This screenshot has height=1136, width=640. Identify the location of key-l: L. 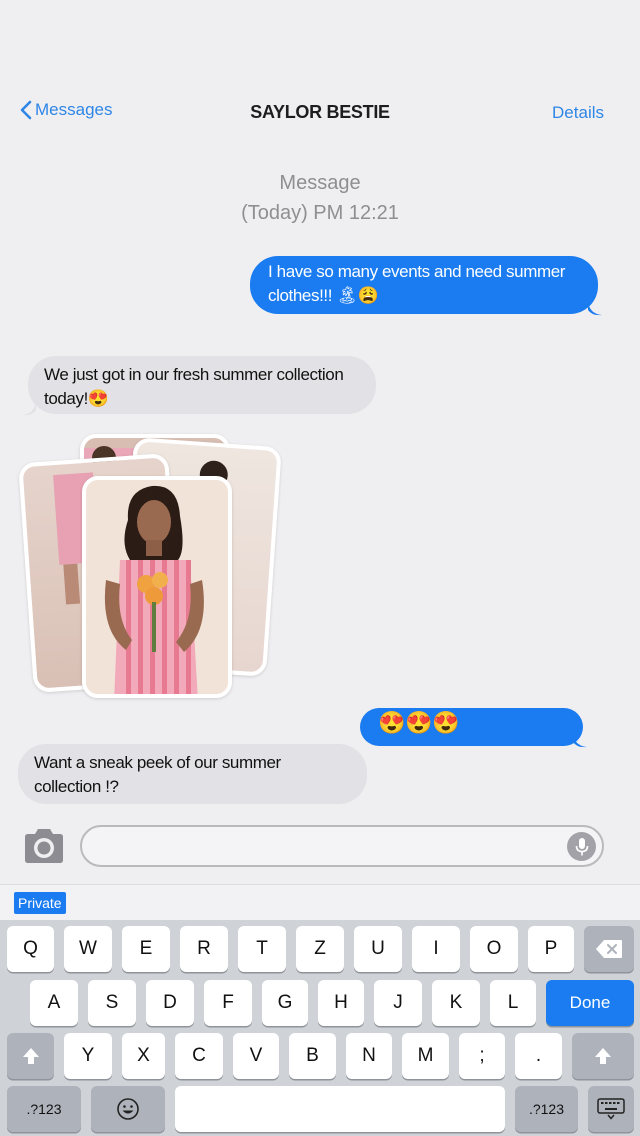
(513, 1003).